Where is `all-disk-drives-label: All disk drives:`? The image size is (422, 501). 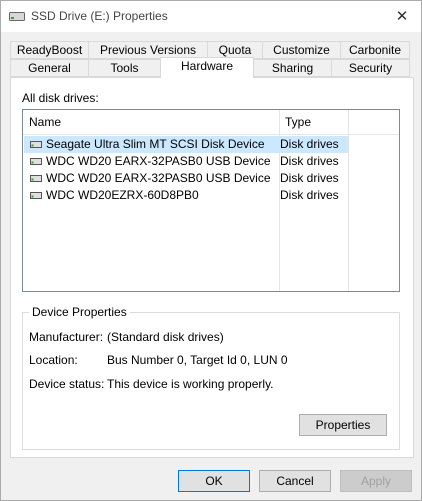
all-disk-drives-label: All disk drives: is located at coordinates (60, 98).